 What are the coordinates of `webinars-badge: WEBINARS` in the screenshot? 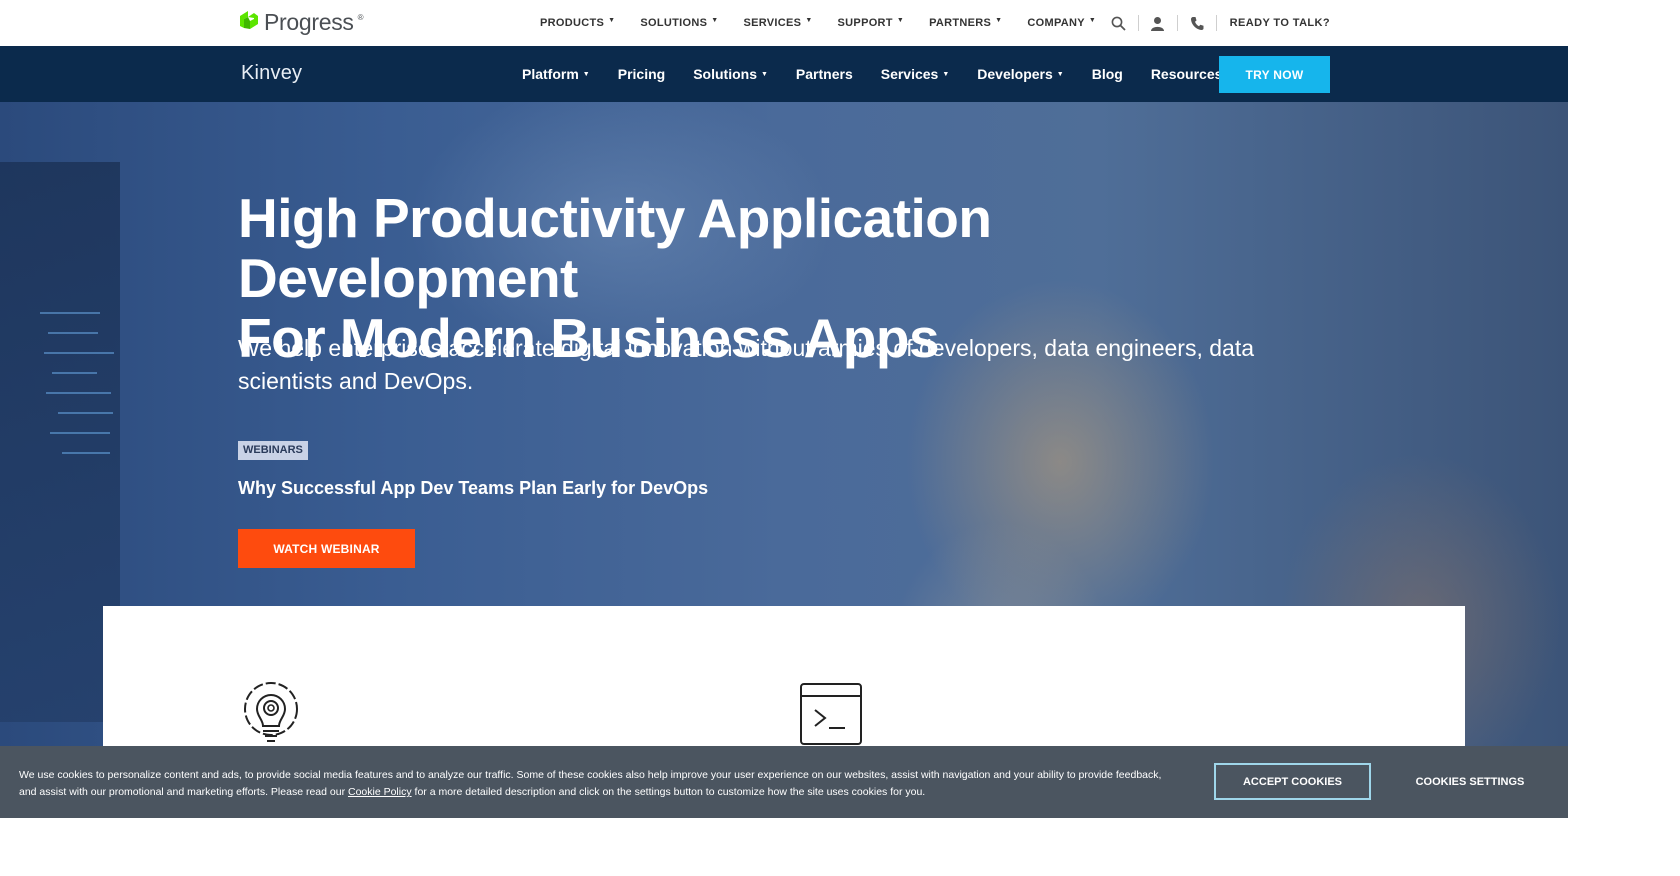 It's located at (273, 450).